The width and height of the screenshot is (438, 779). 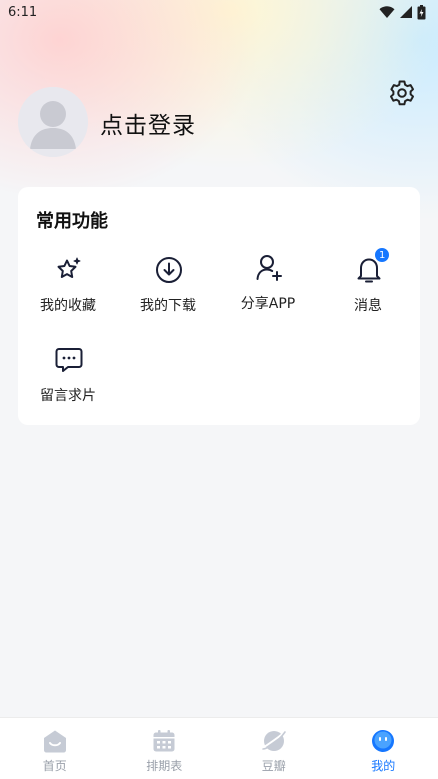 I want to click on section-title: 常用功能, so click(x=72, y=221).